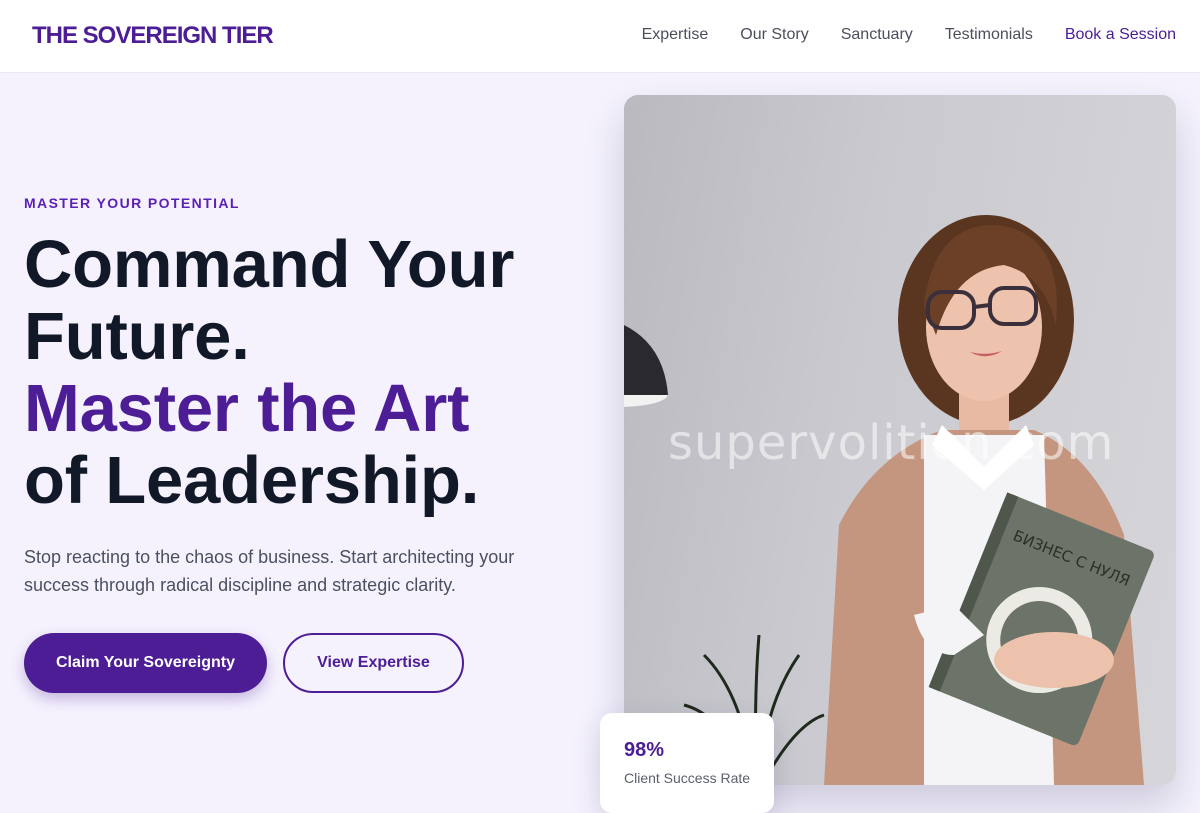 The width and height of the screenshot is (1200, 813). What do you see at coordinates (269, 264) in the screenshot?
I see `headline-line-1: Command Your` at bounding box center [269, 264].